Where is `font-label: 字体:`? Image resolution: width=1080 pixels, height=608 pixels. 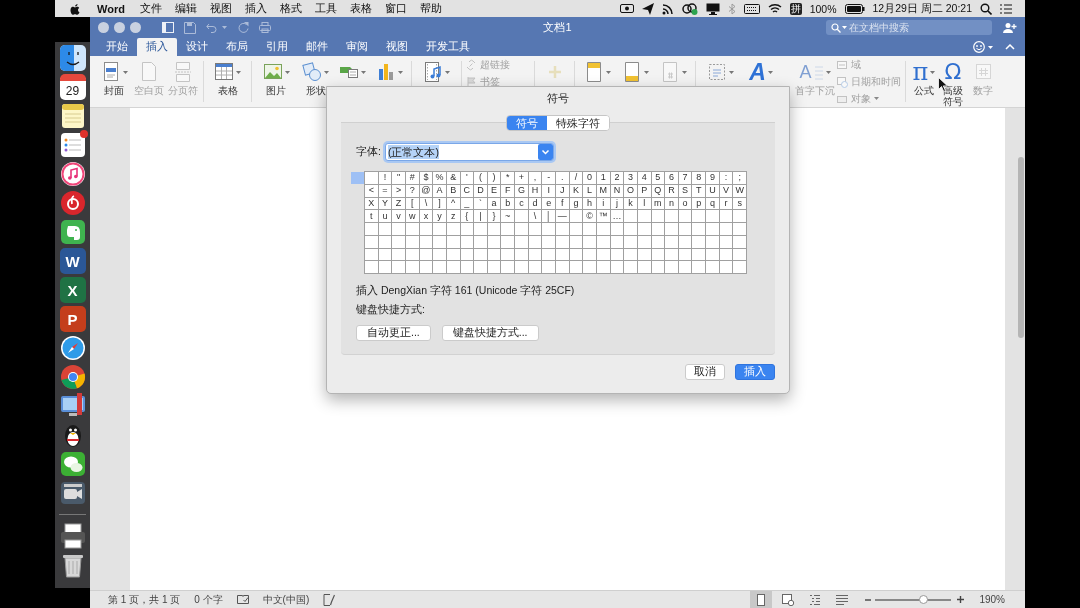
font-label: 字体: is located at coordinates (368, 152).